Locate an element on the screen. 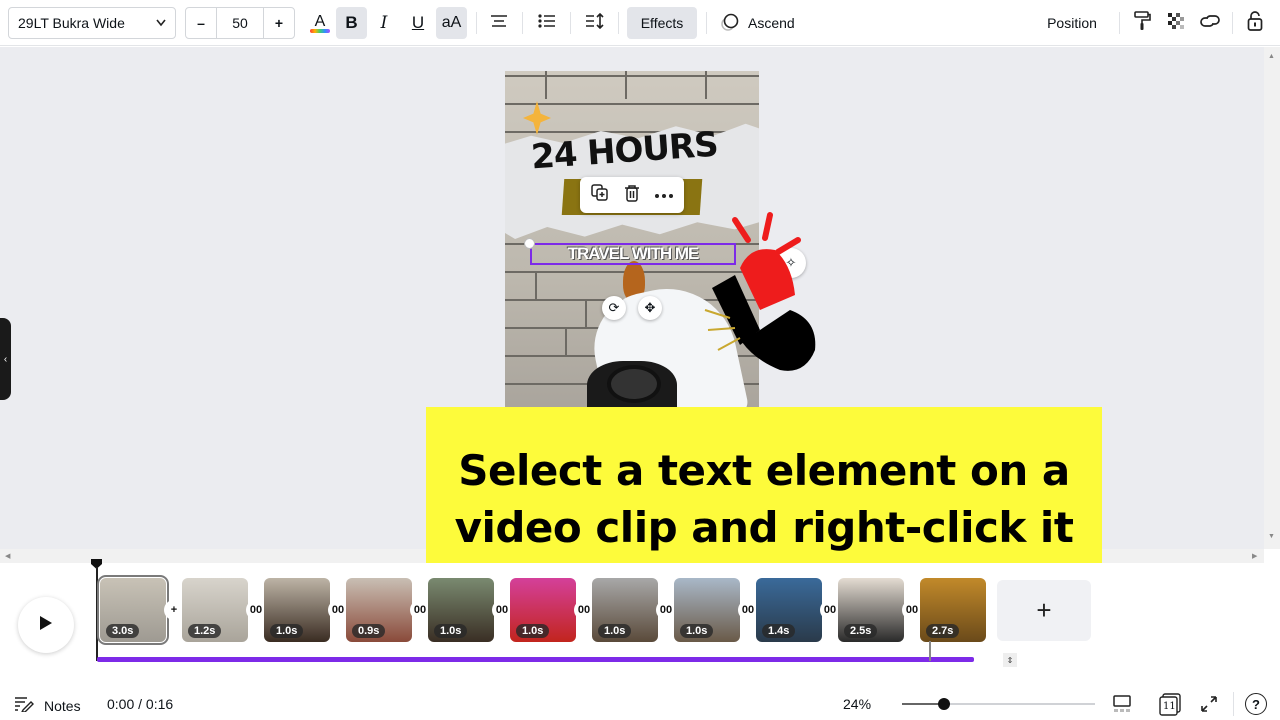  thumbnail-view-icon is located at coordinates (1122, 706).